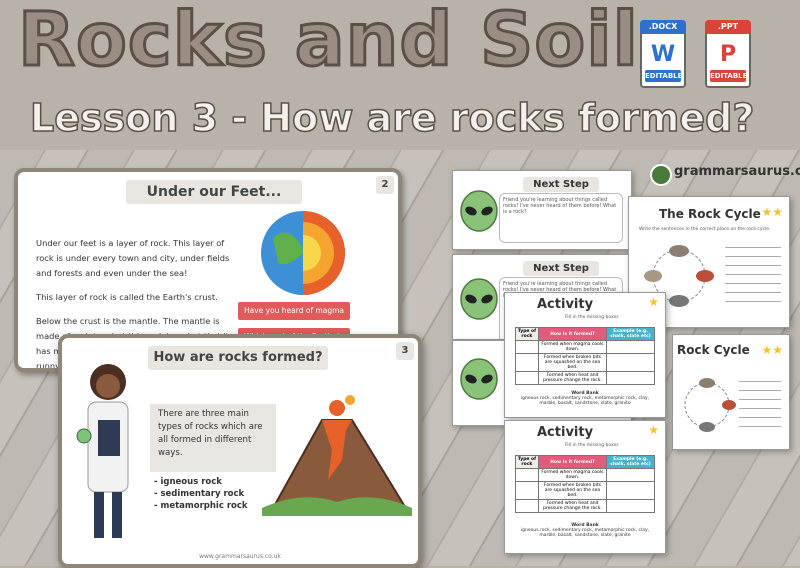 The image size is (800, 568). I want to click on rock-cycle-diagram, so click(710, 405).